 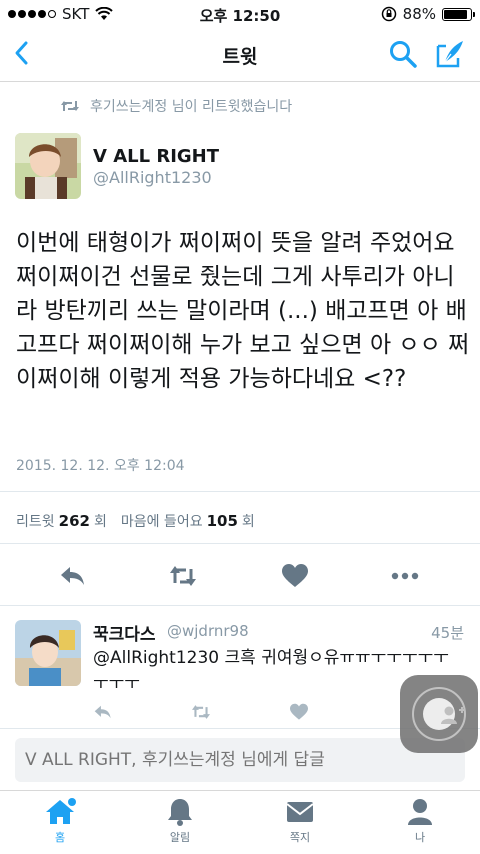 I want to click on author-handle: @AllRight1230, so click(x=152, y=177).